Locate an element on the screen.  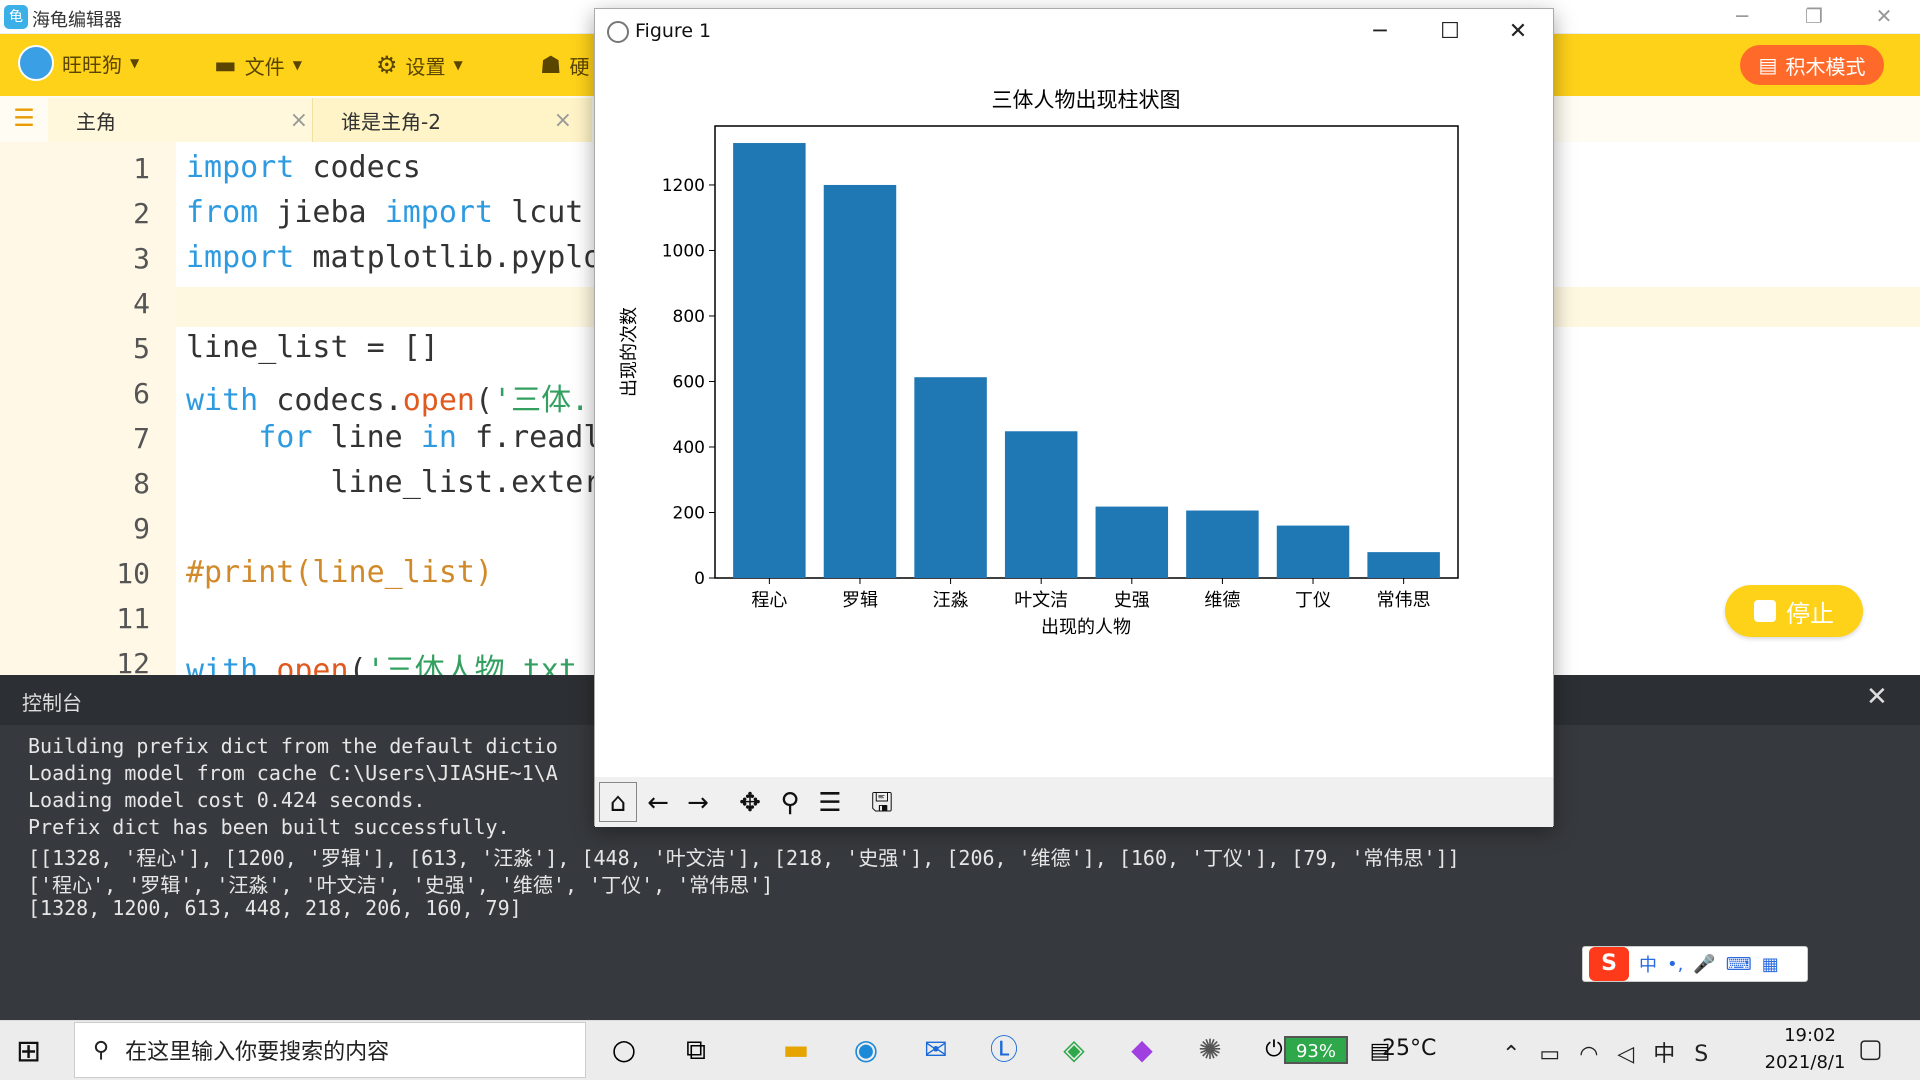
windows-start-icon: ⊞ is located at coordinates (32, 1051).